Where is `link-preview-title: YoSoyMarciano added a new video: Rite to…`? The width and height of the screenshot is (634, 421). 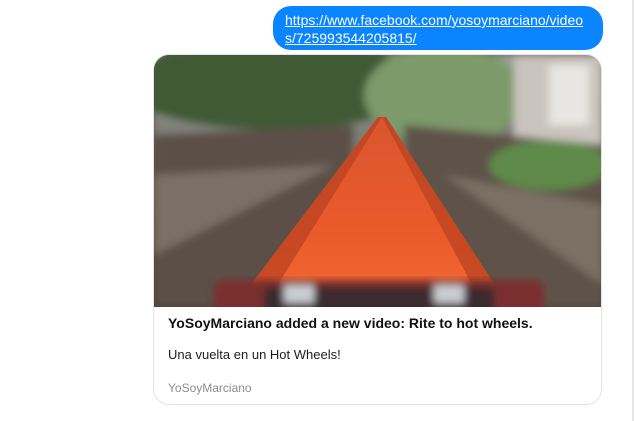 link-preview-title: YoSoyMarciano added a new video: Rite to… is located at coordinates (378, 323).